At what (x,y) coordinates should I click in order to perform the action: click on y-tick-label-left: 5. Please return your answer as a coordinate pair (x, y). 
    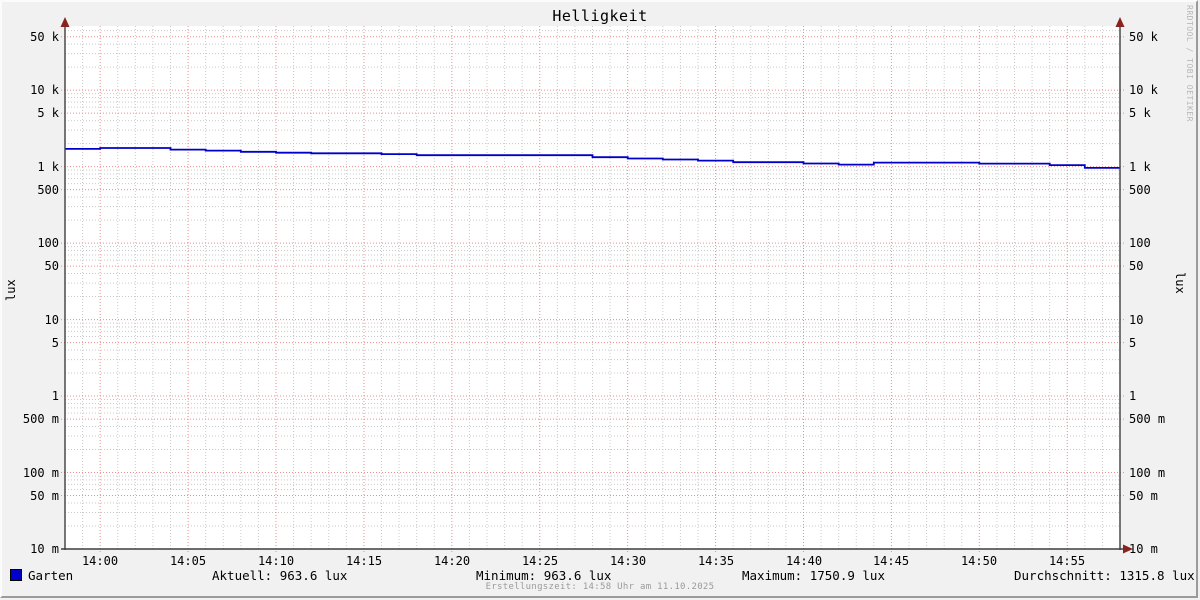
    Looking at the image, I should click on (55, 343).